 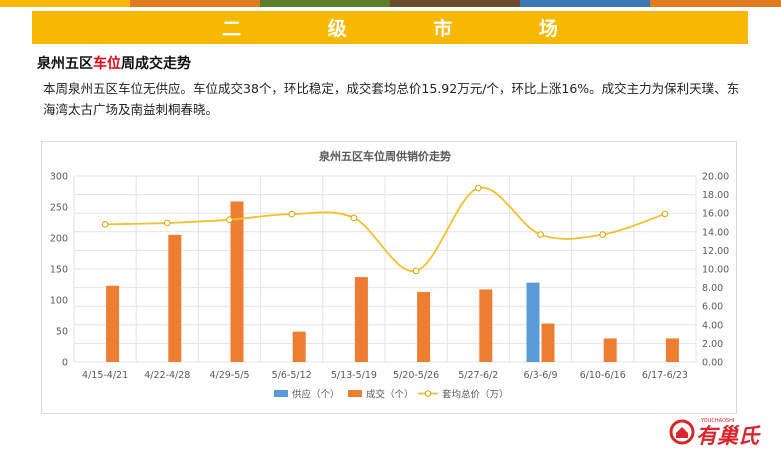 I want to click on section-title: 泉州五区车位周成交走势, so click(x=114, y=63).